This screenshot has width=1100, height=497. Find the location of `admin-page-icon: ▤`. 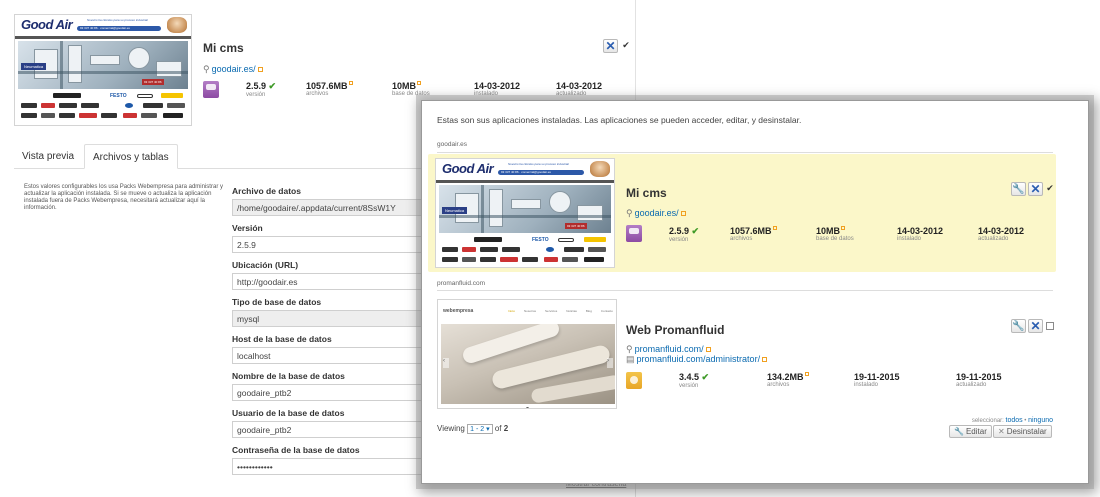

admin-page-icon: ▤ is located at coordinates (630, 359).